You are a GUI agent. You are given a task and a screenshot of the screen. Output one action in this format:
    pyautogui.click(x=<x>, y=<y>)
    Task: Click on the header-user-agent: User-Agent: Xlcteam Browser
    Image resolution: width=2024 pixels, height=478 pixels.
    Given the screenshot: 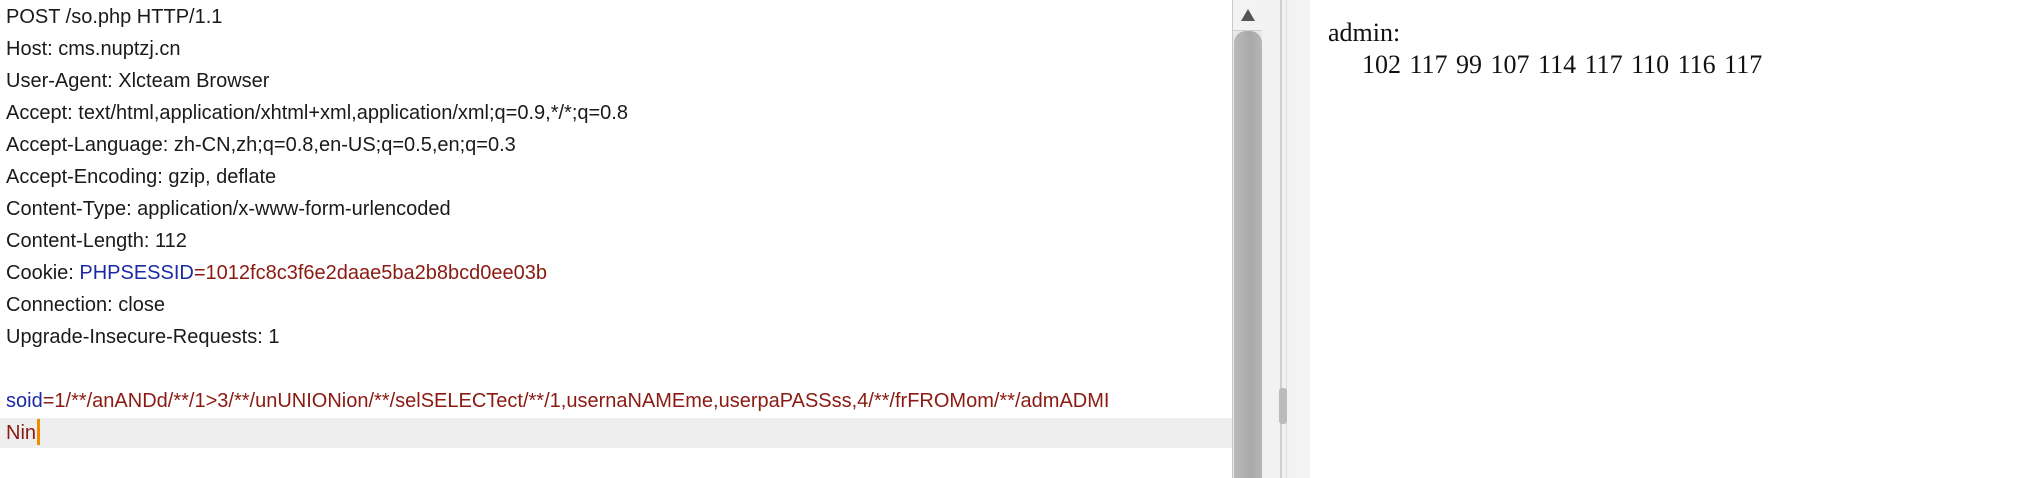 What is the action you would take?
    pyautogui.click(x=138, y=81)
    